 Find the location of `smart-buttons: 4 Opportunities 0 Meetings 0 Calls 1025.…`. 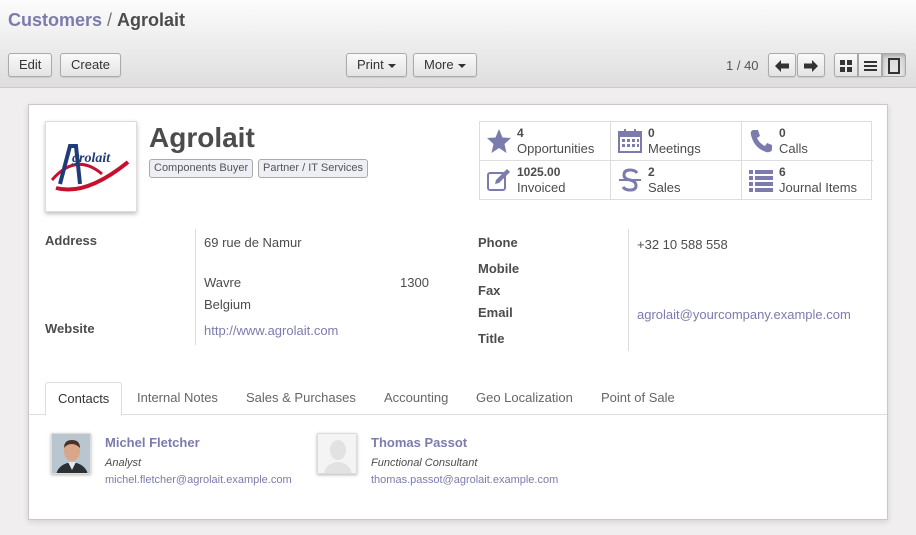

smart-buttons: 4 Opportunities 0 Meetings 0 Calls 1025.… is located at coordinates (676, 160).